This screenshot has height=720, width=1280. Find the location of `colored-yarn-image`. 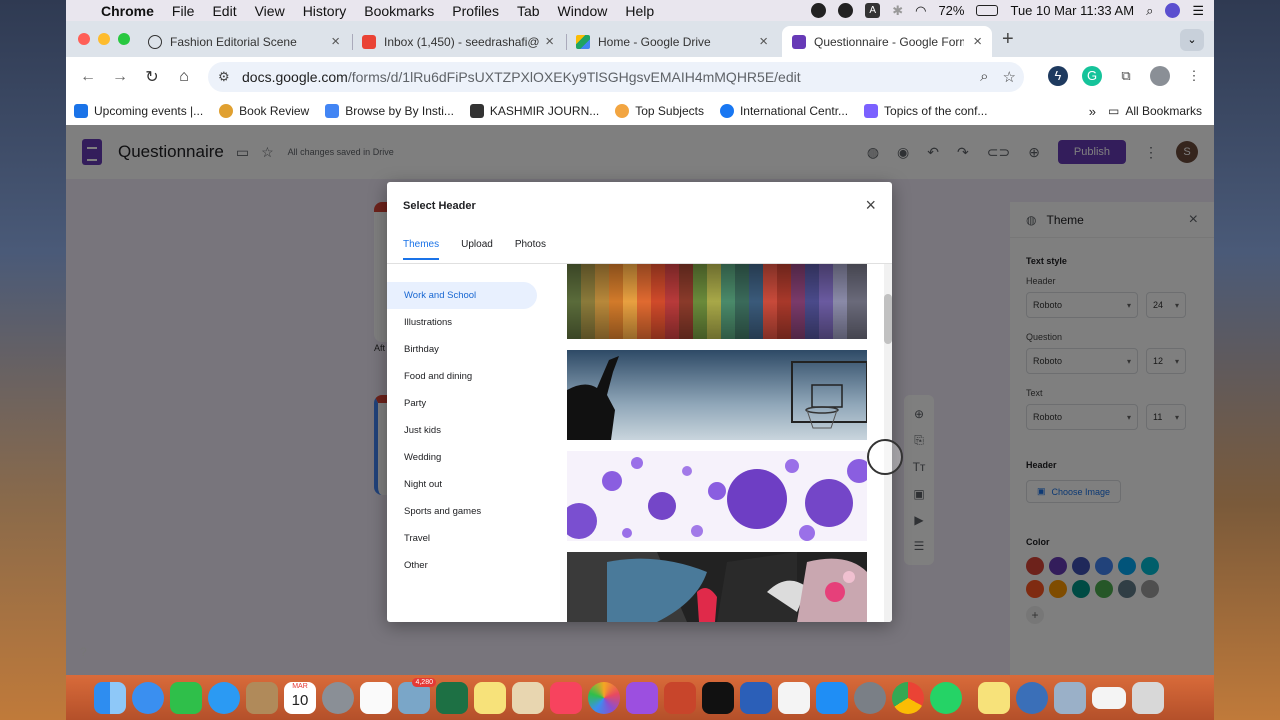

colored-yarn-image is located at coordinates (717, 301).